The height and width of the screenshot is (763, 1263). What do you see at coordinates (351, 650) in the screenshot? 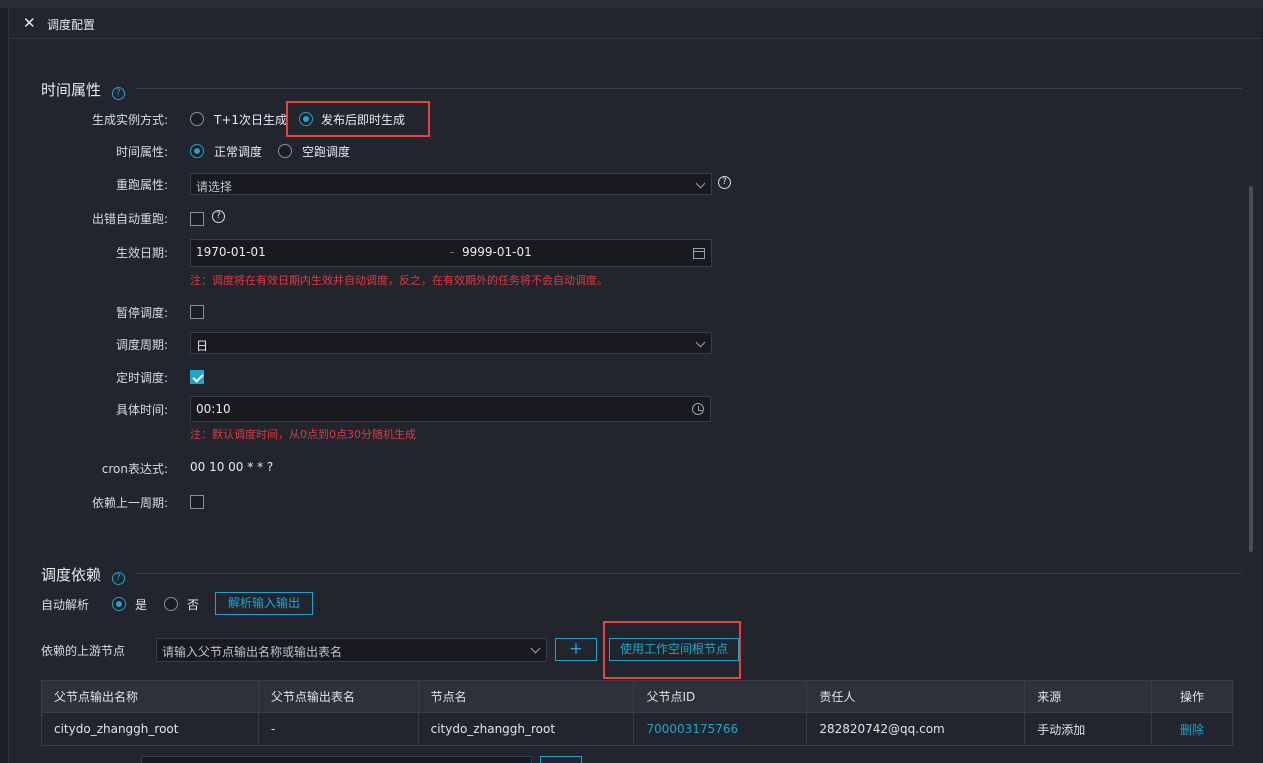
I see `upstream-select: 请输入父节点输出名称或输出表名` at bounding box center [351, 650].